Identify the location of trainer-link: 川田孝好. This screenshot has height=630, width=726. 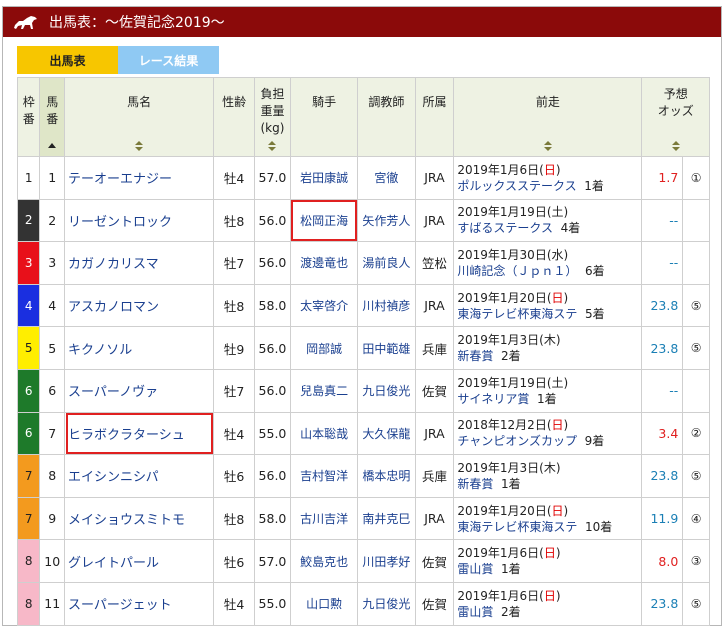
(386, 562).